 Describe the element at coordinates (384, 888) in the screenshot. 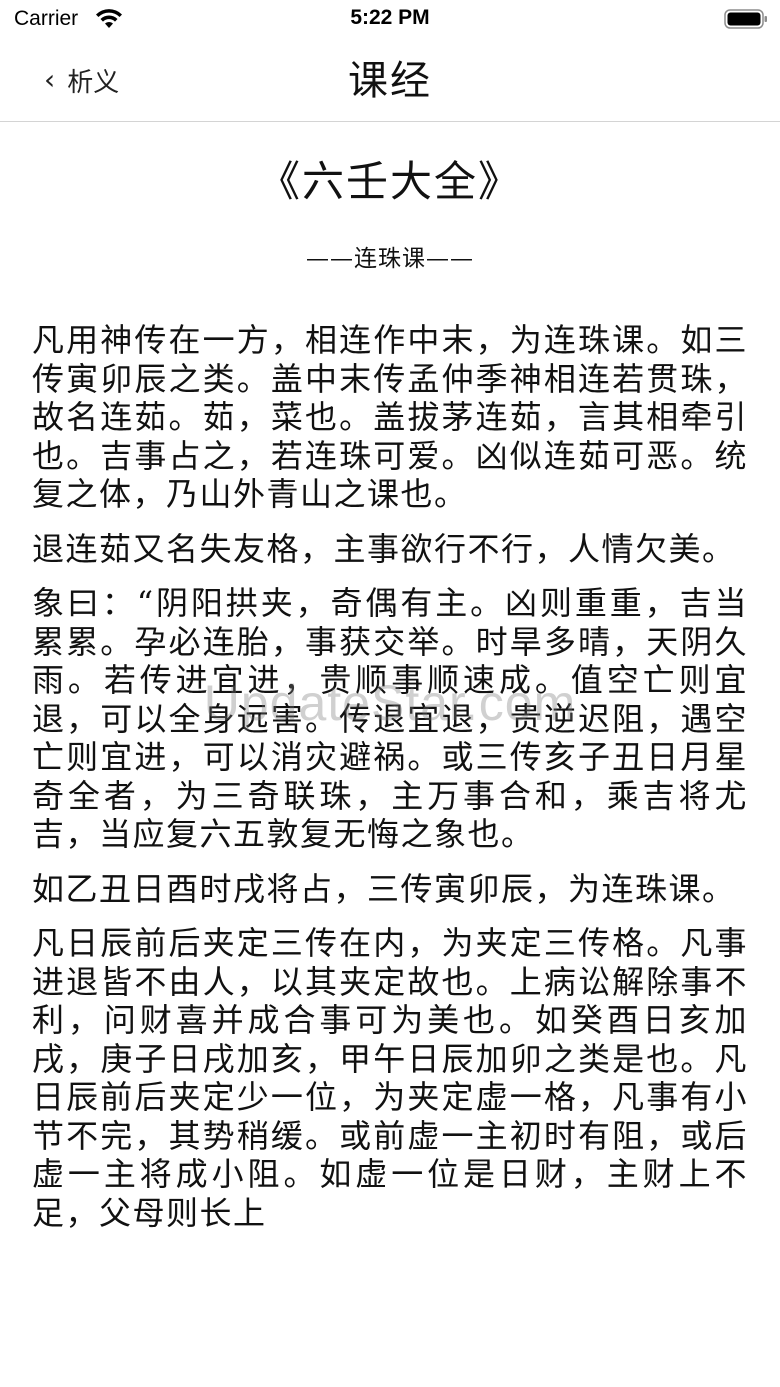

I see `paragraph: 如乙丑日酉时戌将占，三传寅卯辰，为连珠课。` at that location.